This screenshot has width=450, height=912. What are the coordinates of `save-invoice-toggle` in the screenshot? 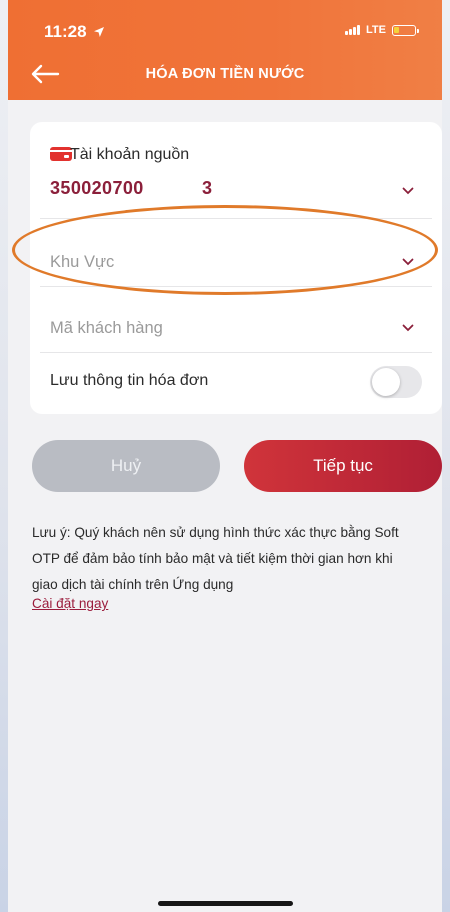 It's located at (396, 382).